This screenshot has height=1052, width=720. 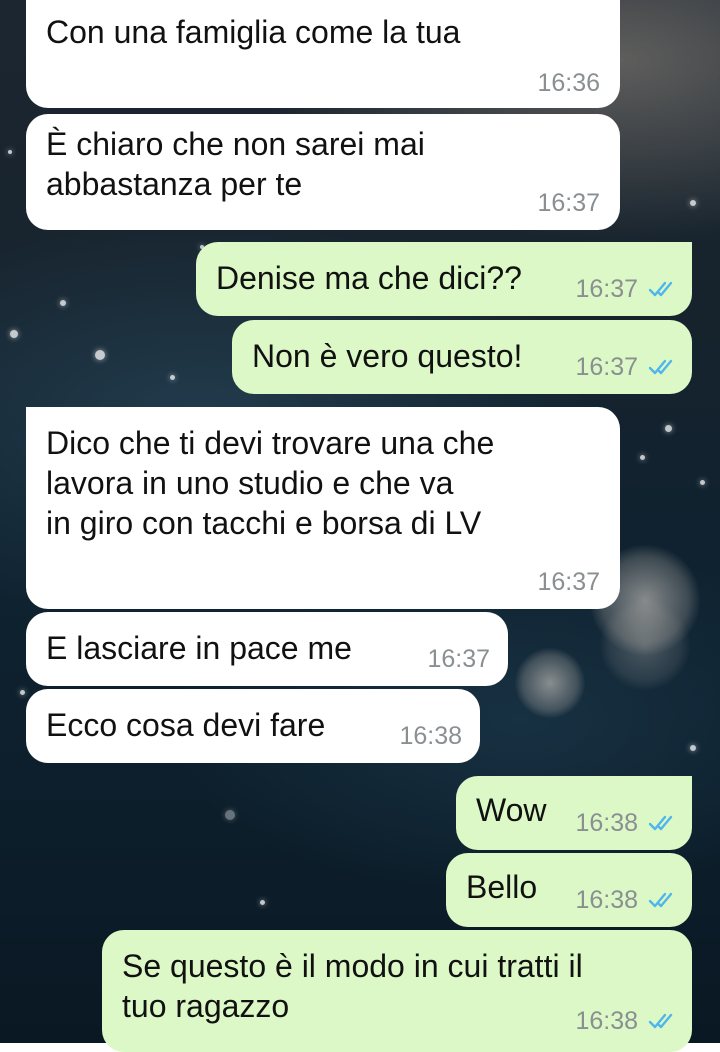 I want to click on message-timestamp: 16:36, so click(x=568, y=83).